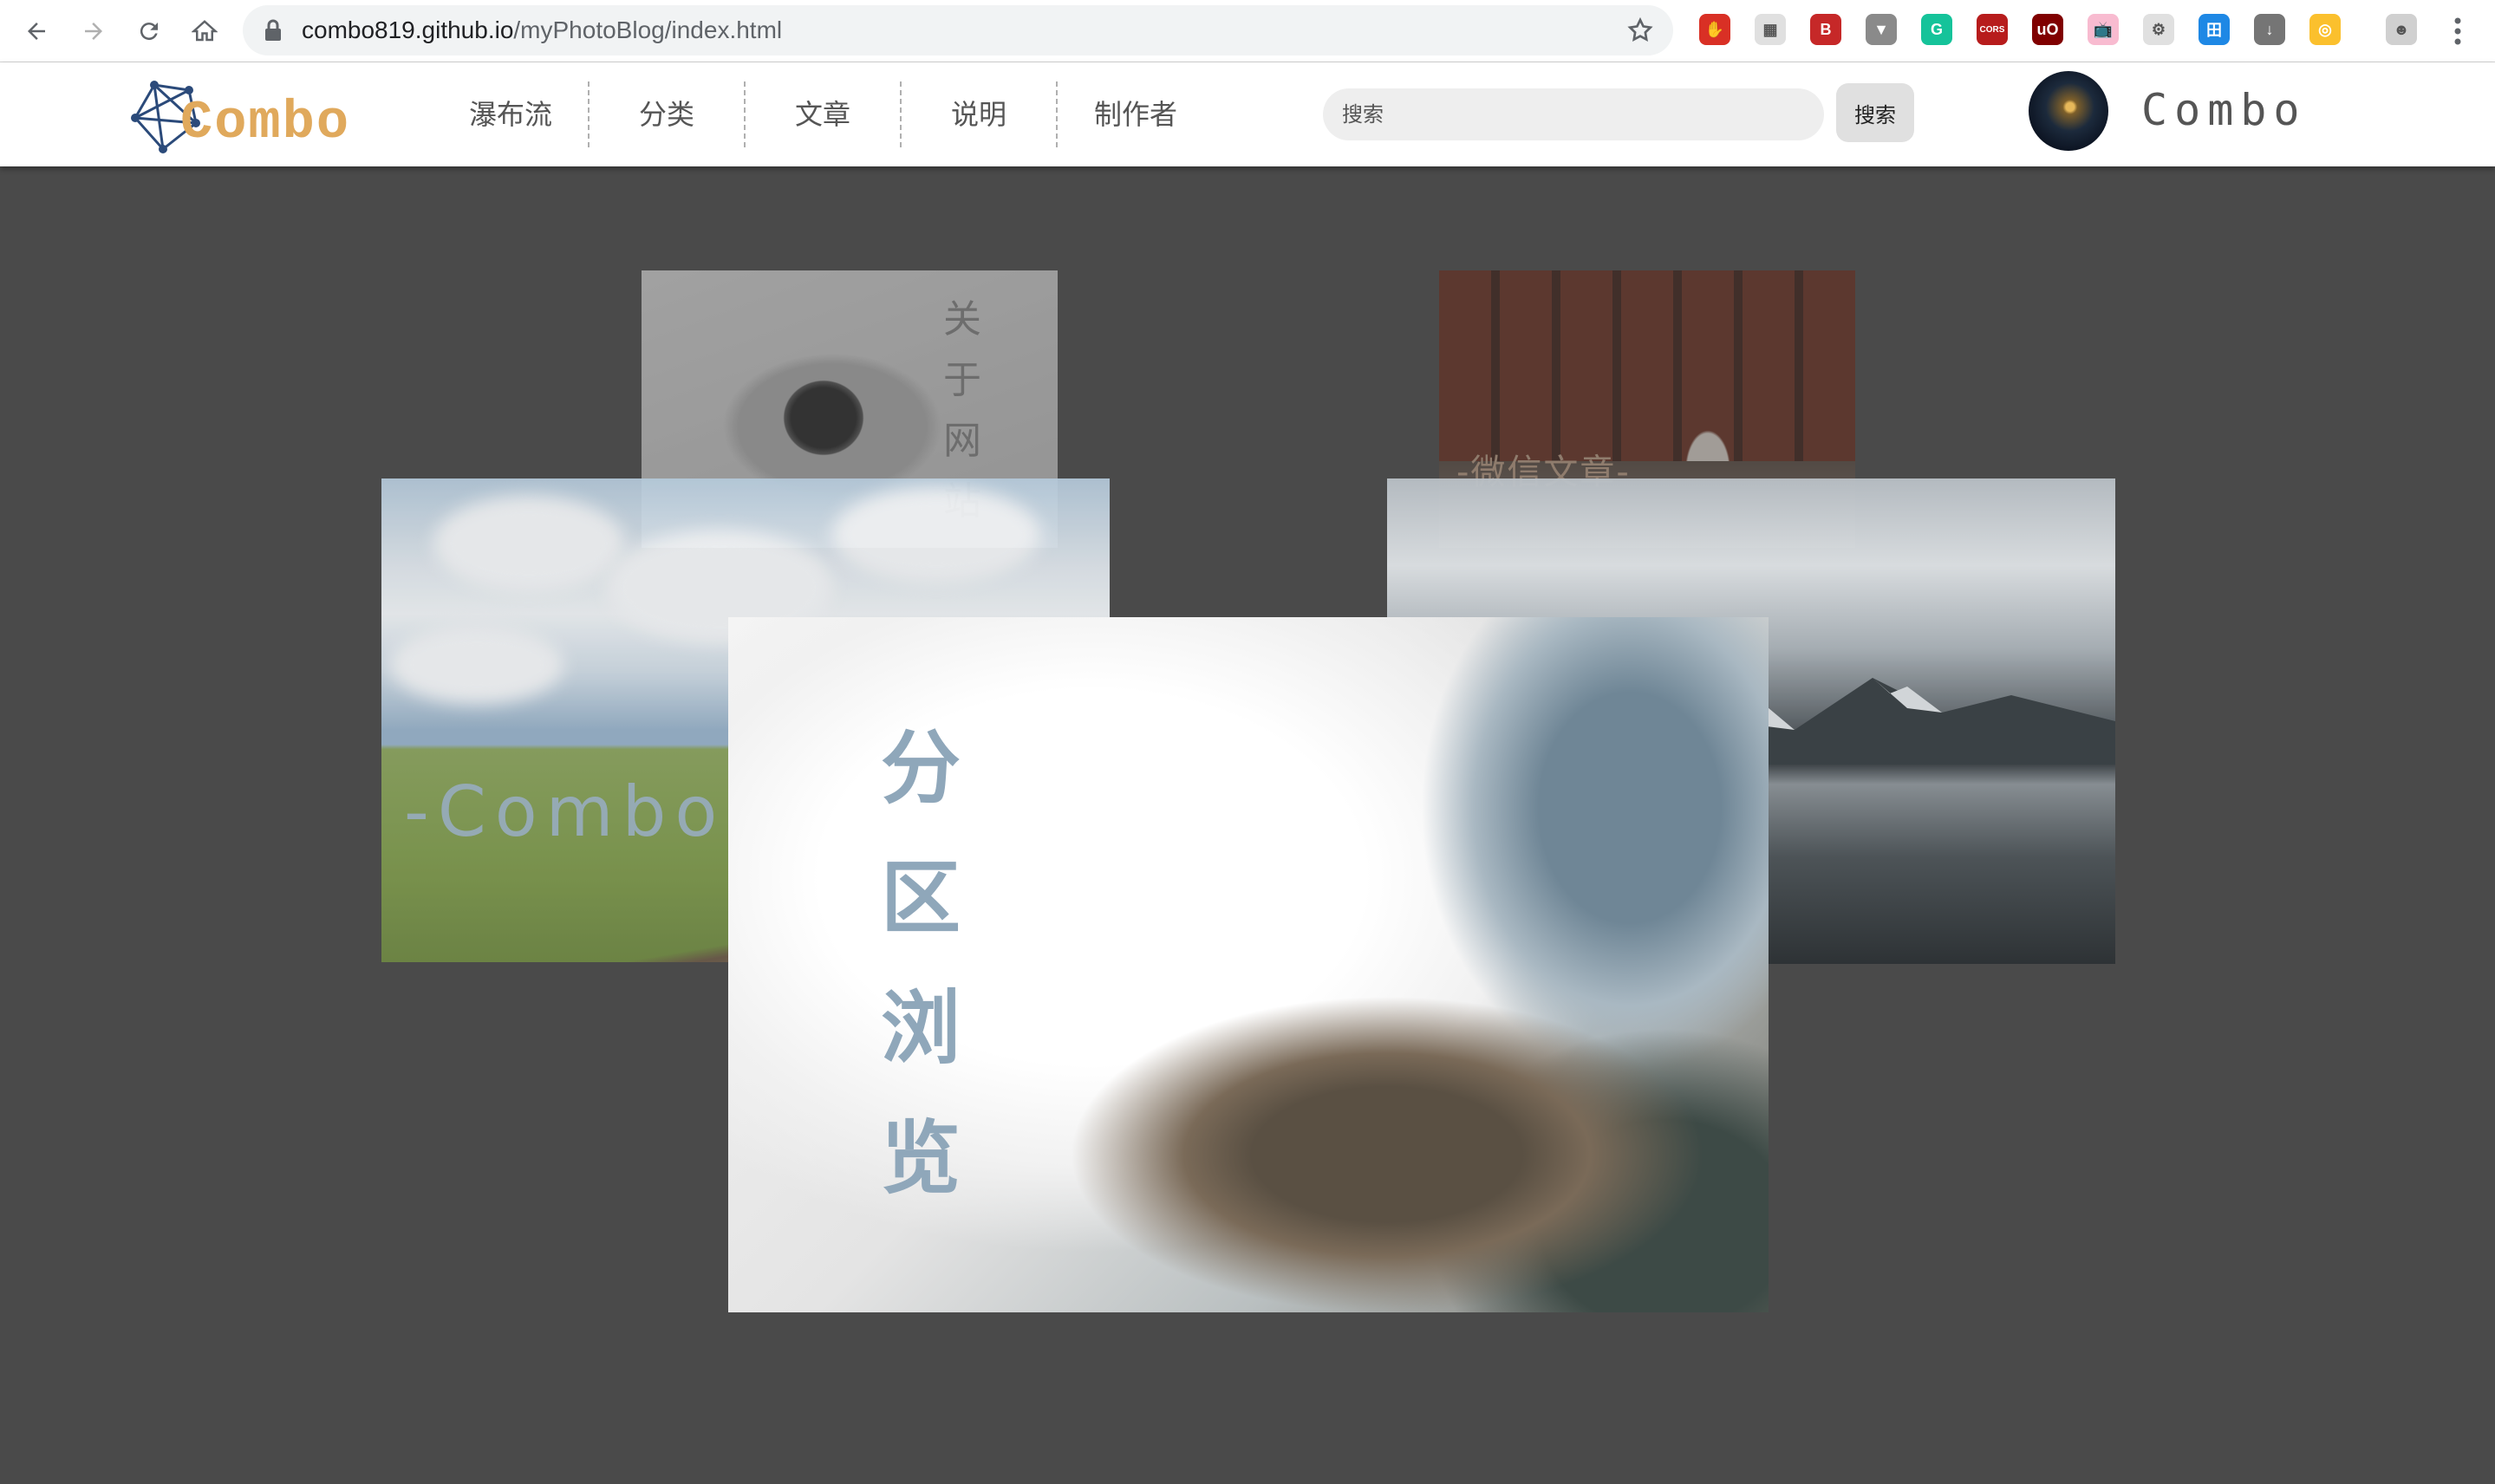  I want to click on nav-waterfall: 瀑布流, so click(511, 114).